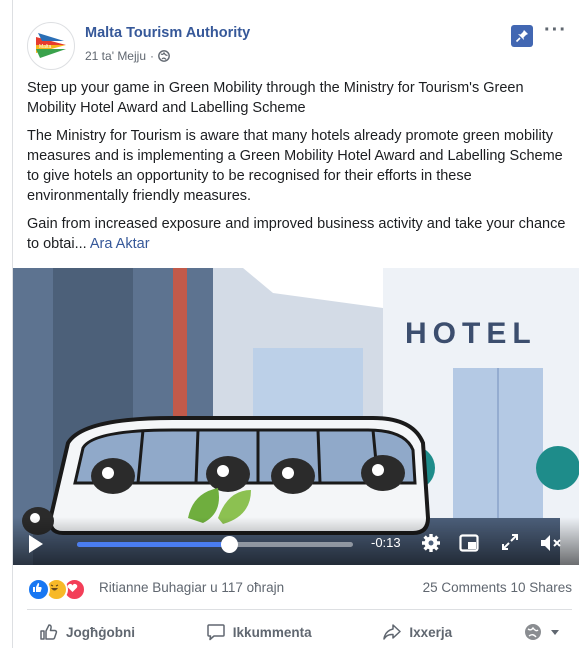  I want to click on comment-bubble-icon, so click(216, 632).